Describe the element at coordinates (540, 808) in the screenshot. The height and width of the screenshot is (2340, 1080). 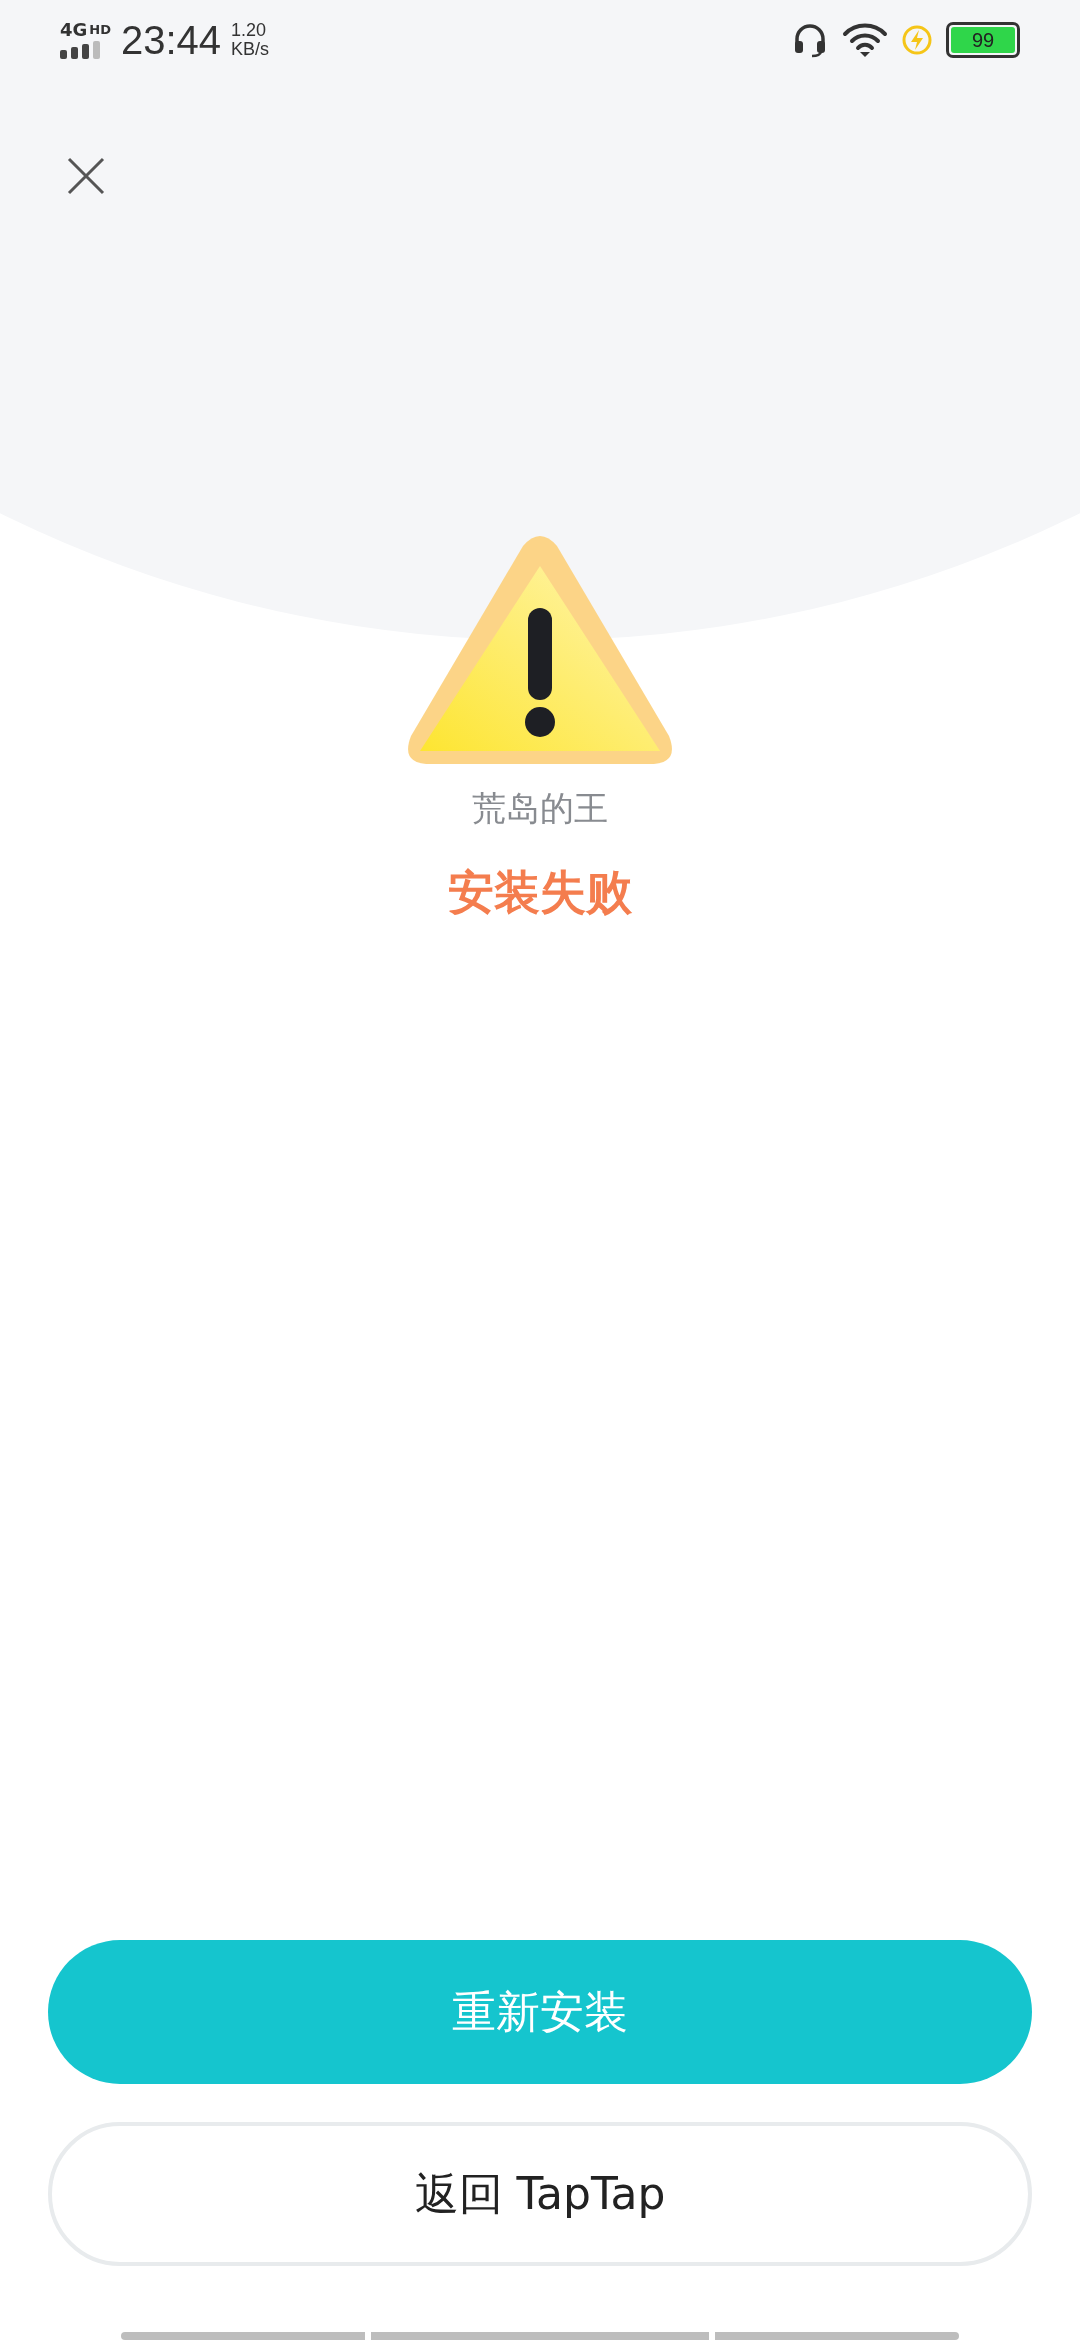
I see `app-name: 荒岛的王` at that location.